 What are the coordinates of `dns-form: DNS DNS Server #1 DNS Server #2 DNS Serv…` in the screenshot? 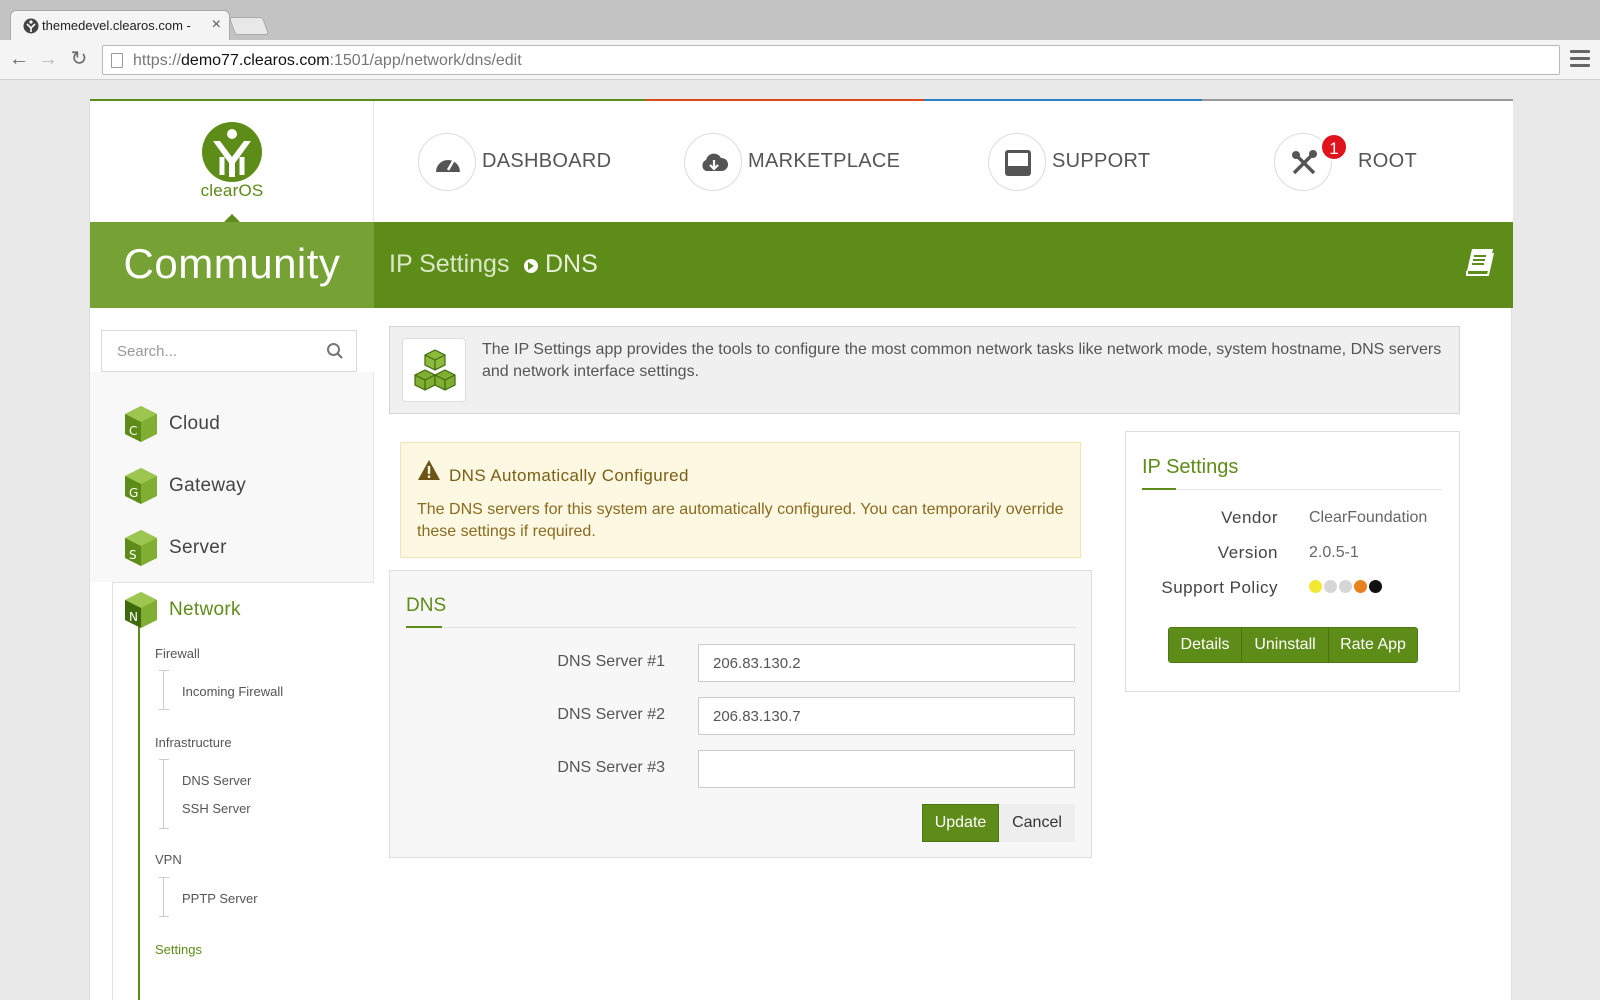 It's located at (740, 714).